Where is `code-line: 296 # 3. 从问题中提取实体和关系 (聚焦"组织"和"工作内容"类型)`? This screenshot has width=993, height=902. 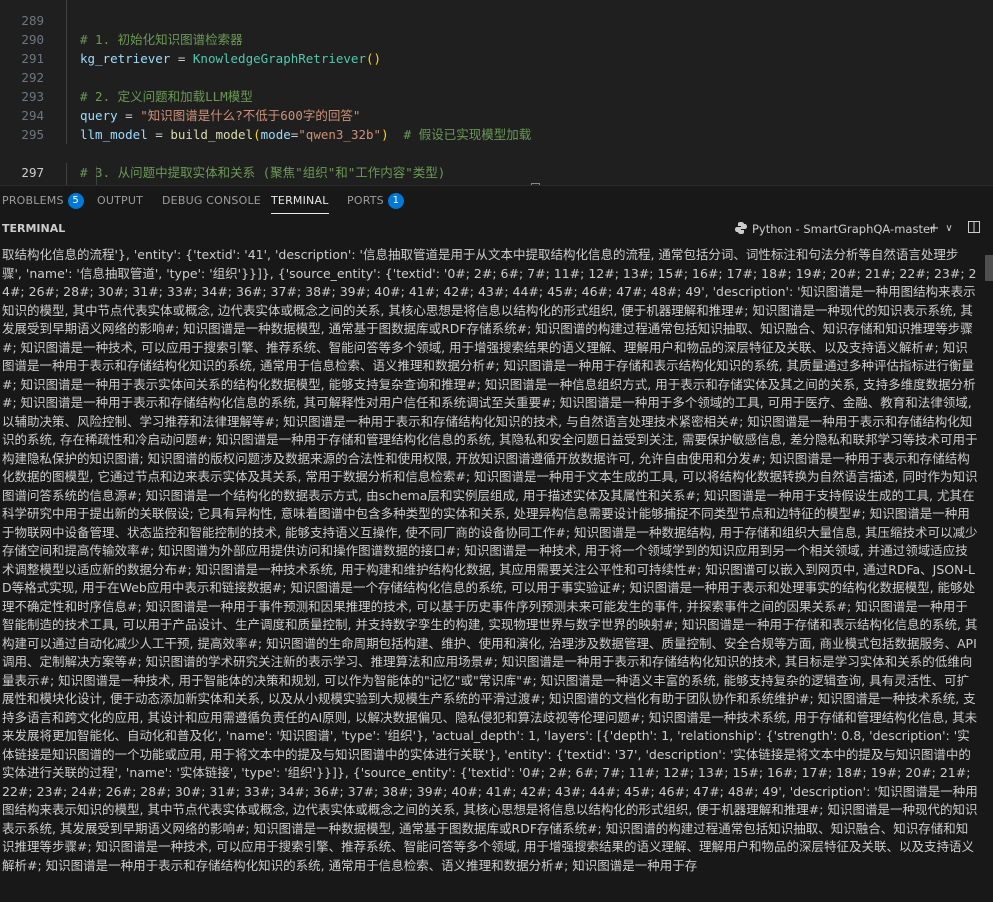
code-line: 296 # 3. 从问题中提取实体和关系 (聚焦"组织"和"工作内容"类型) is located at coordinates (496, 152).